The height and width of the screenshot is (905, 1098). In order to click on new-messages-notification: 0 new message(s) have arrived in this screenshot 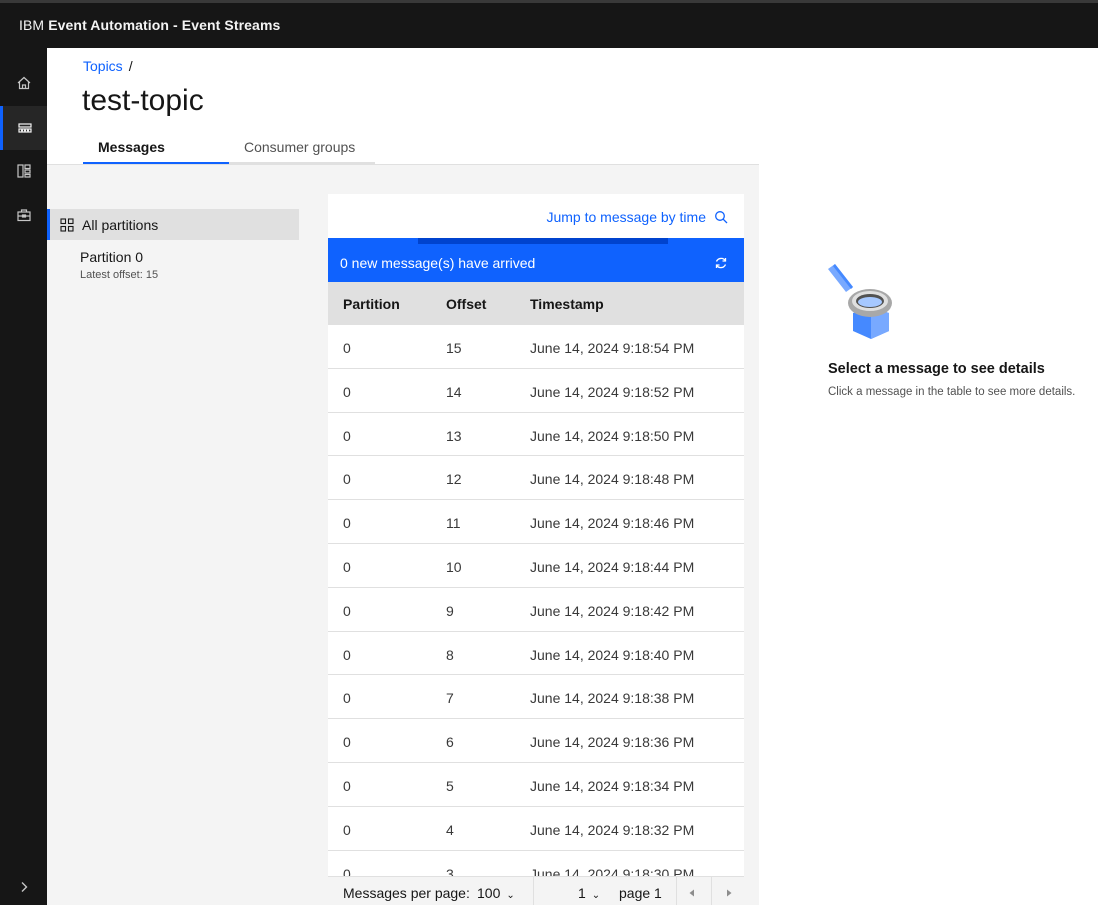, I will do `click(536, 263)`.